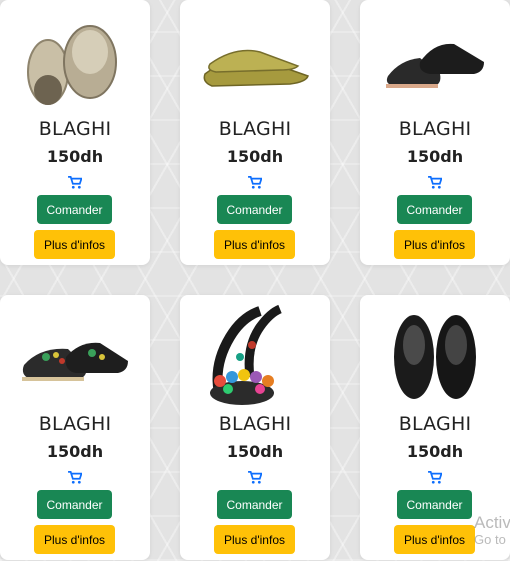 Image resolution: width=510 pixels, height=561 pixels. Describe the element at coordinates (72, 65) in the screenshot. I see `product-image-straw-babouche` at that location.